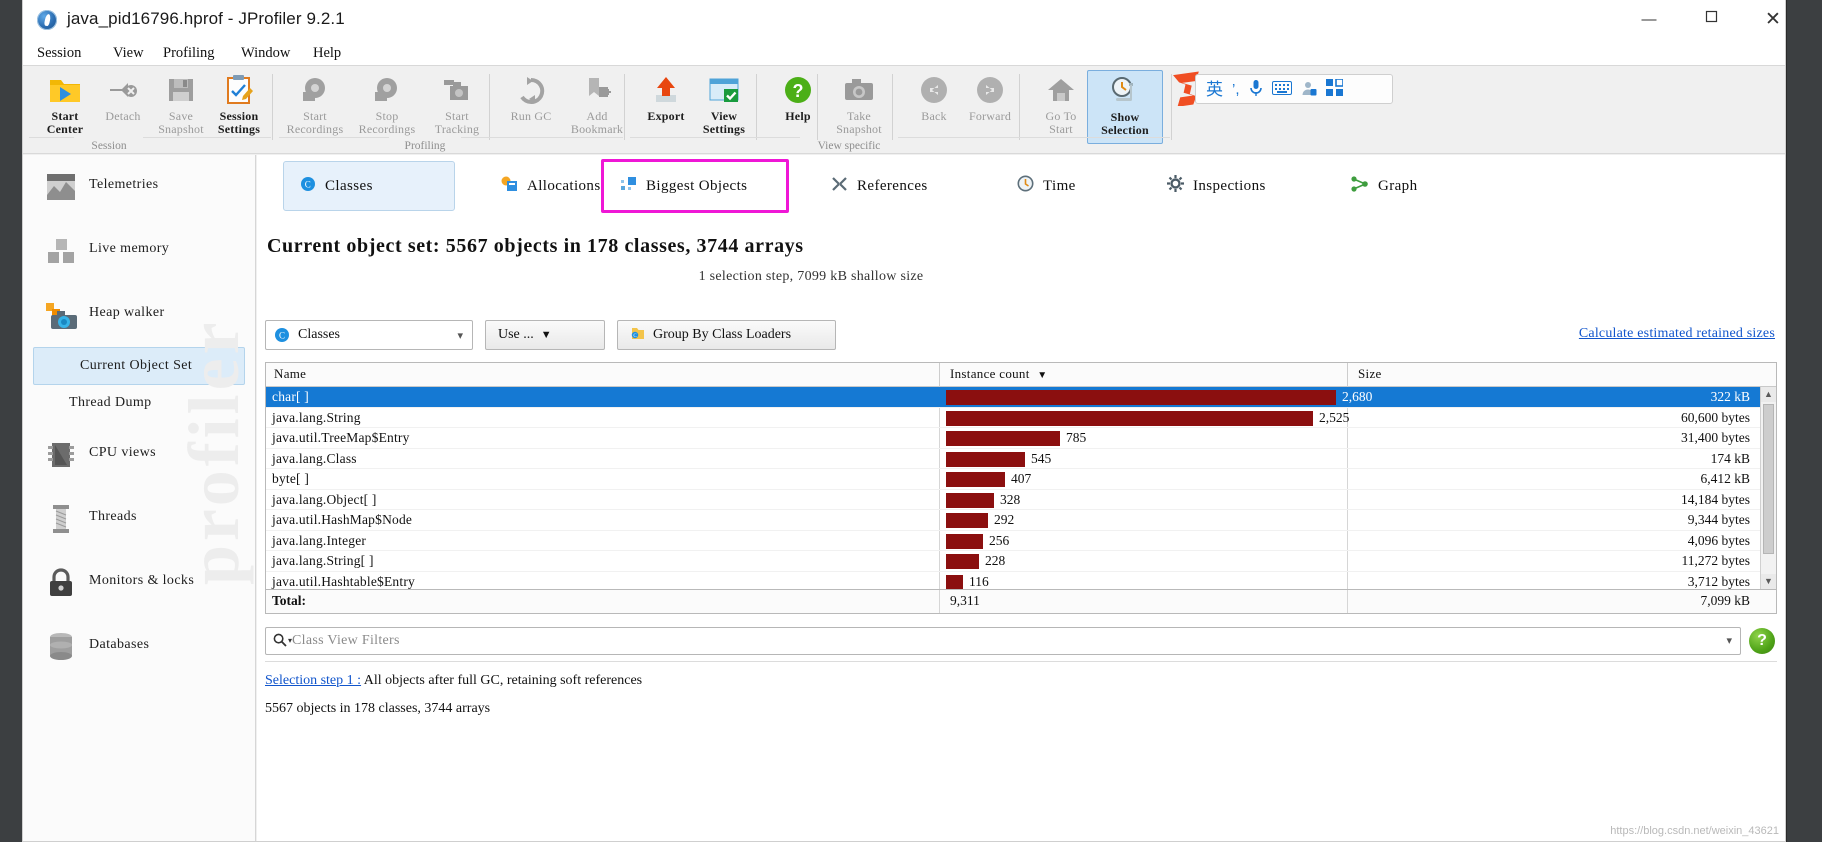 The height and width of the screenshot is (842, 1822). Describe the element at coordinates (1021, 459) in the screenshot. I see `table-row: java.lang.Class 545 174 kB` at that location.